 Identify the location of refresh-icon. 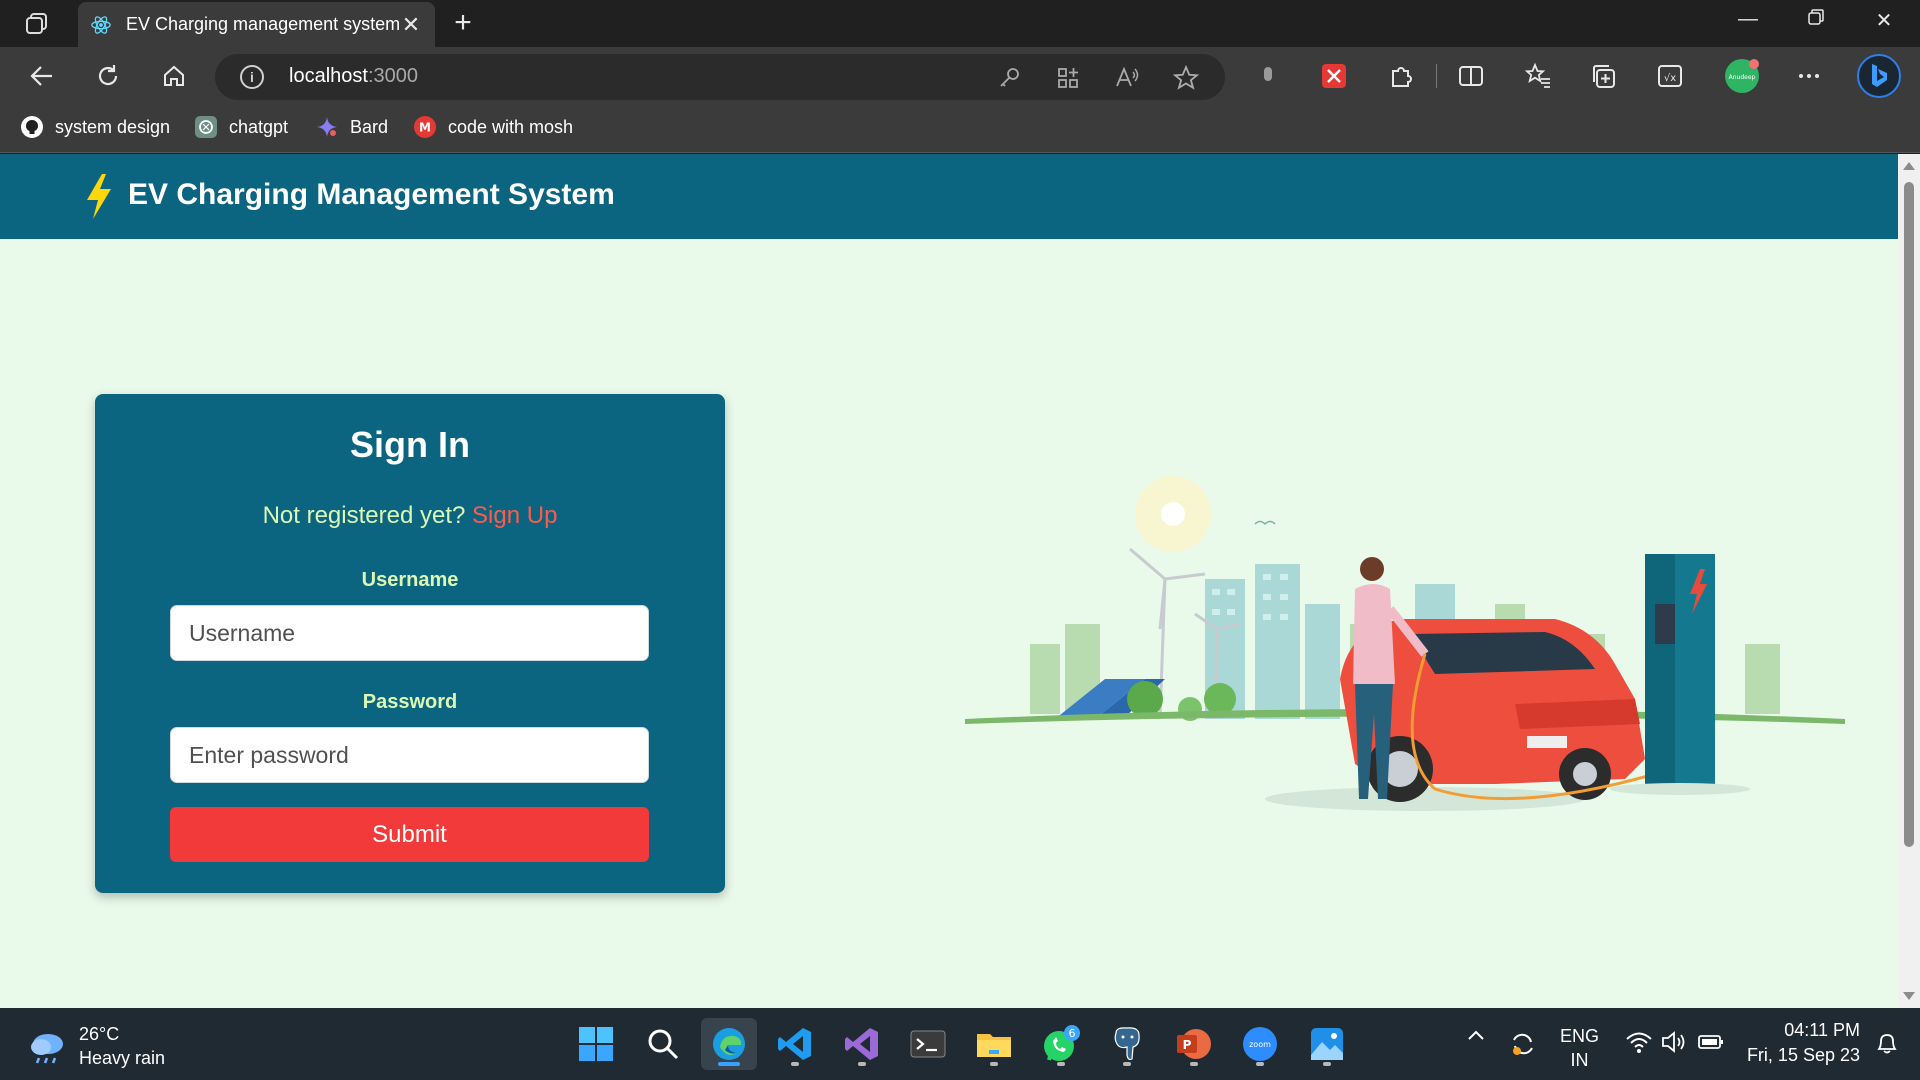
(108, 76).